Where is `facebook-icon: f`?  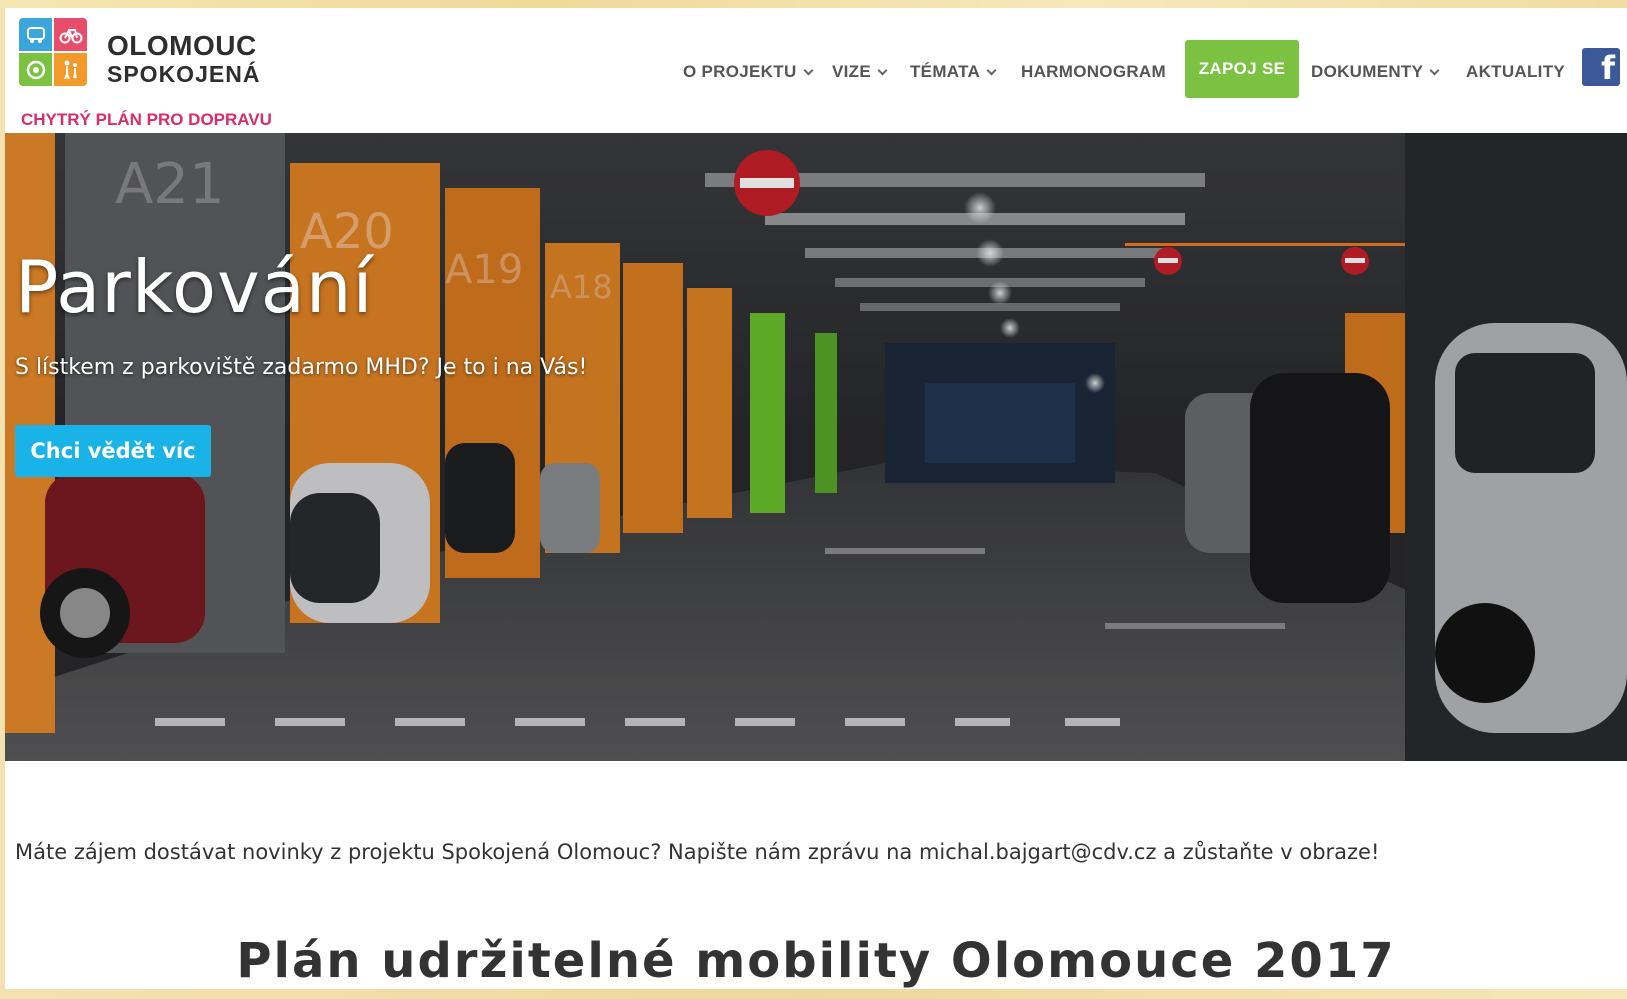
facebook-icon: f is located at coordinates (1601, 67).